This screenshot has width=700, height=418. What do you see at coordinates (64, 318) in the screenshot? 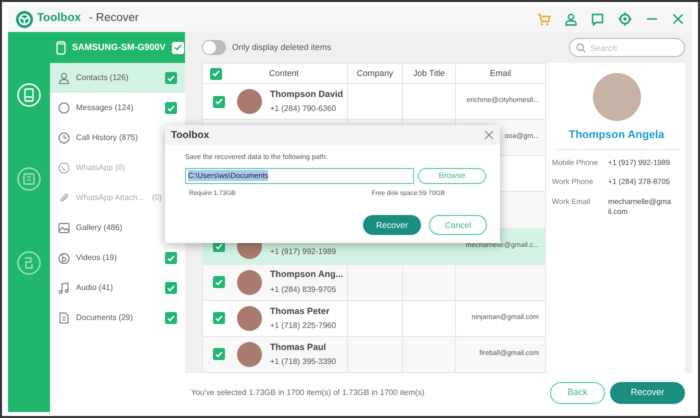
I see `document-icon` at bounding box center [64, 318].